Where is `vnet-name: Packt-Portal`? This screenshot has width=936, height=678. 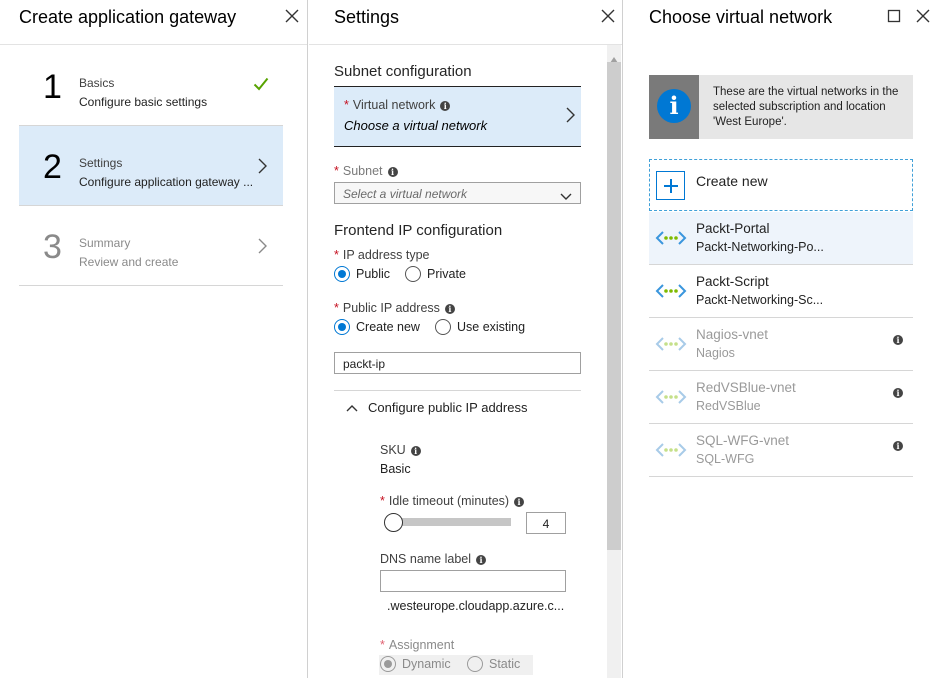
vnet-name: Packt-Portal is located at coordinates (733, 228).